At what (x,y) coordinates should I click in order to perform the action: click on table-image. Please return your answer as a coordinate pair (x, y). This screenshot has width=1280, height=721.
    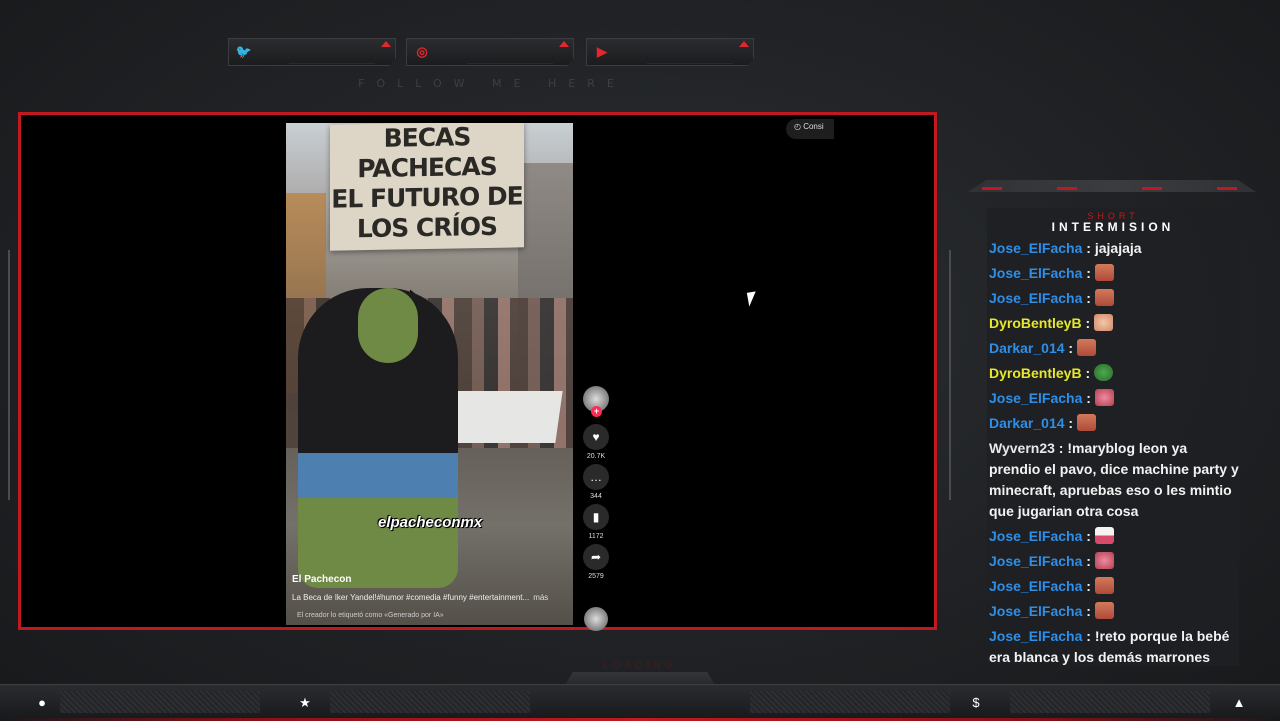
    Looking at the image, I should click on (506, 417).